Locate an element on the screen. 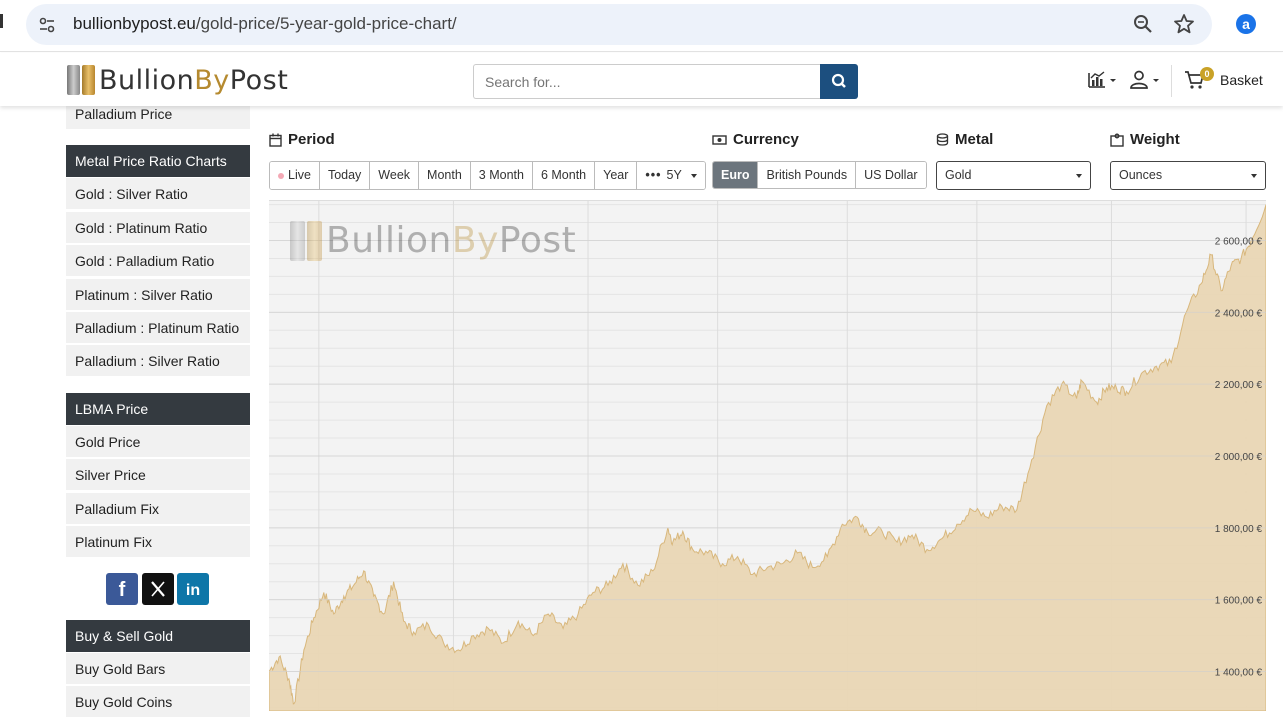  window-edge is located at coordinates (1, 21).